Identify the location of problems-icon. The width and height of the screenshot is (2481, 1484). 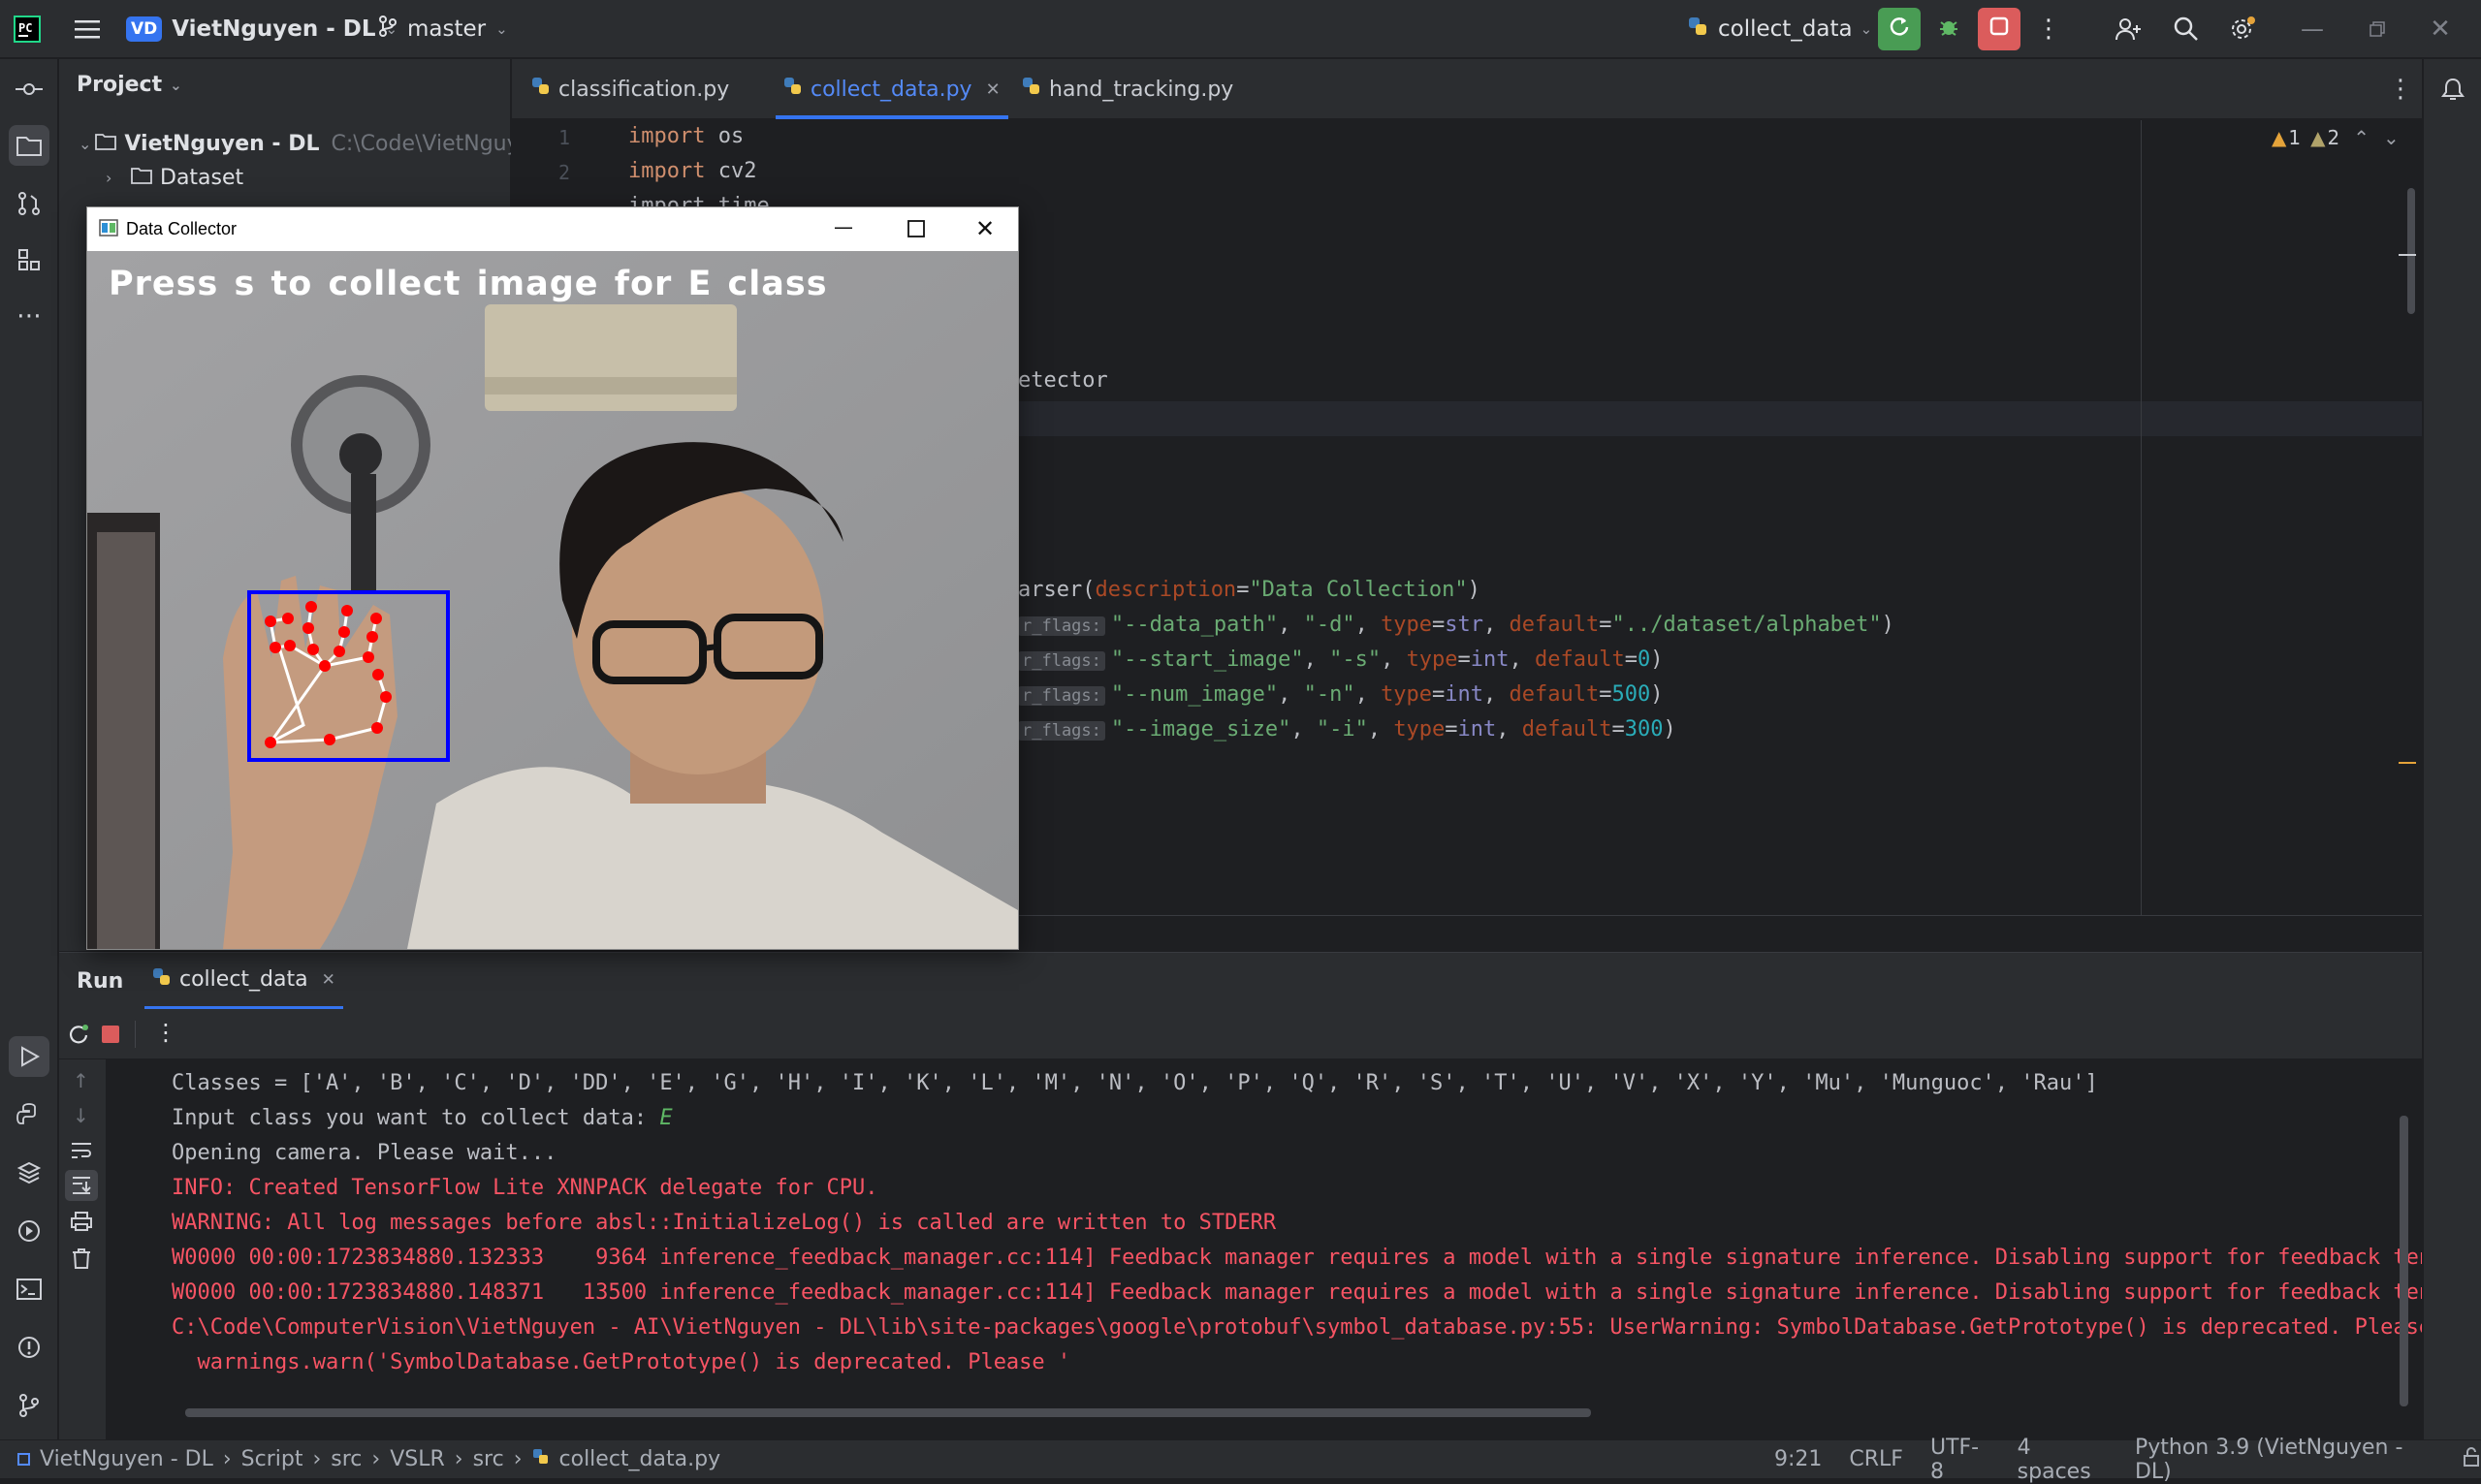
(29, 1347).